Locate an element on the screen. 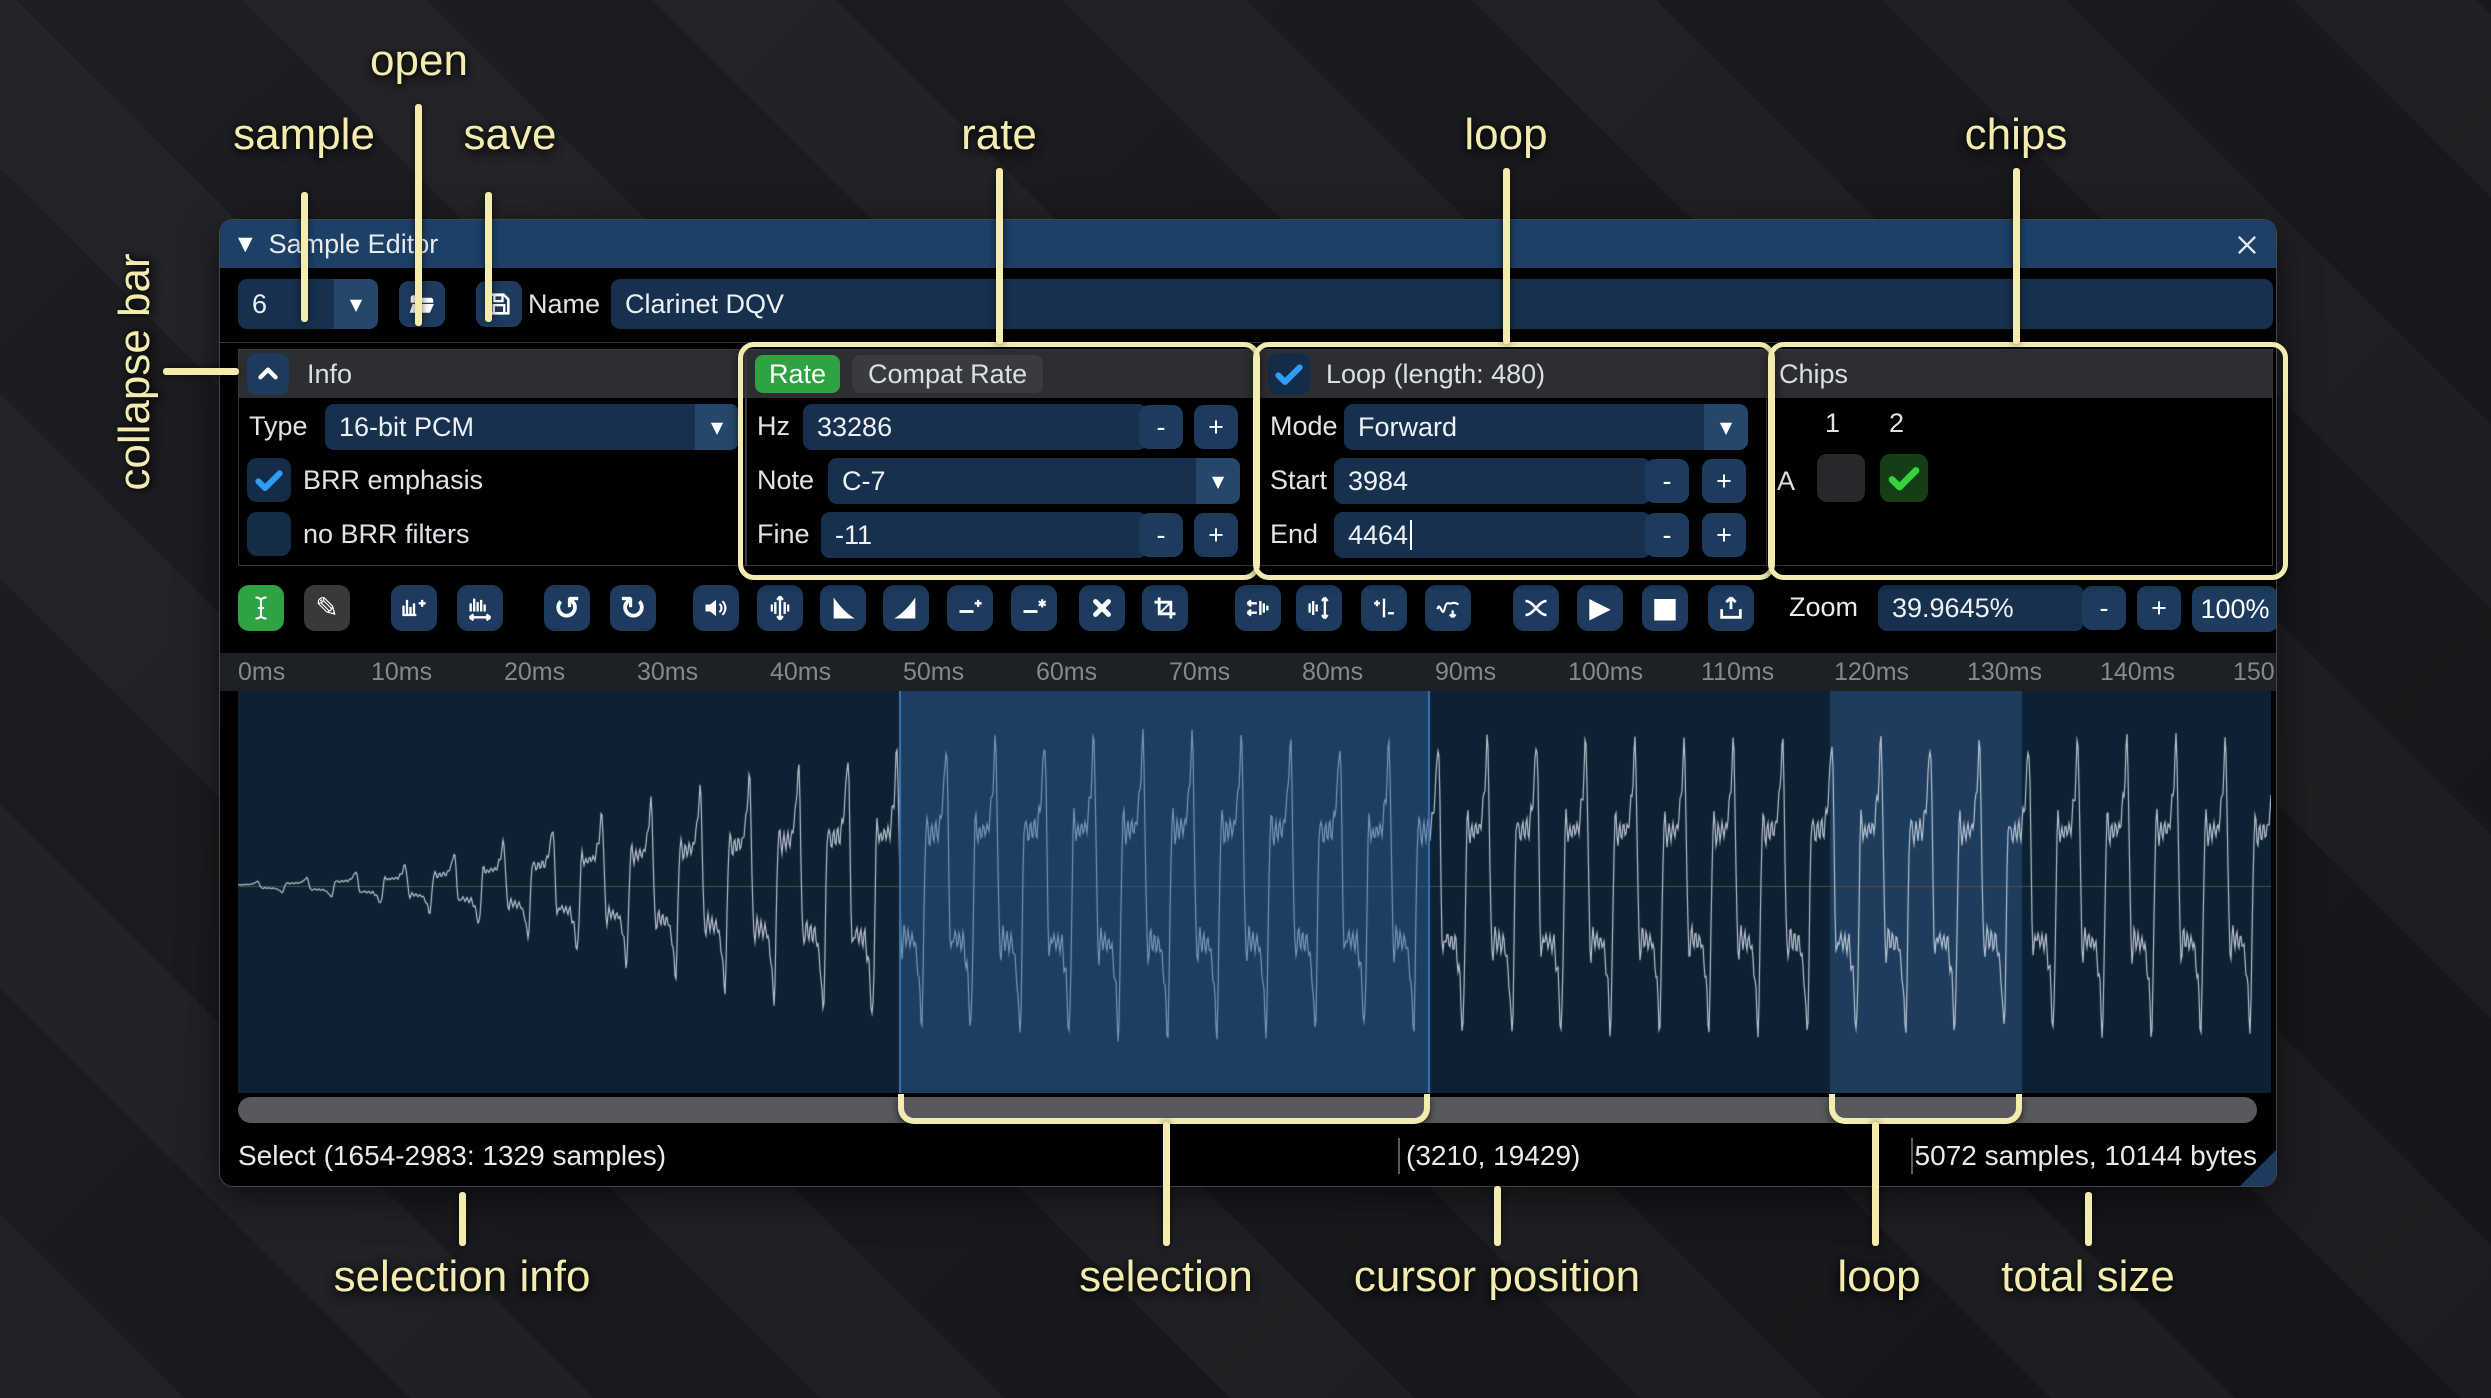  speaker-icon is located at coordinates (716, 608).